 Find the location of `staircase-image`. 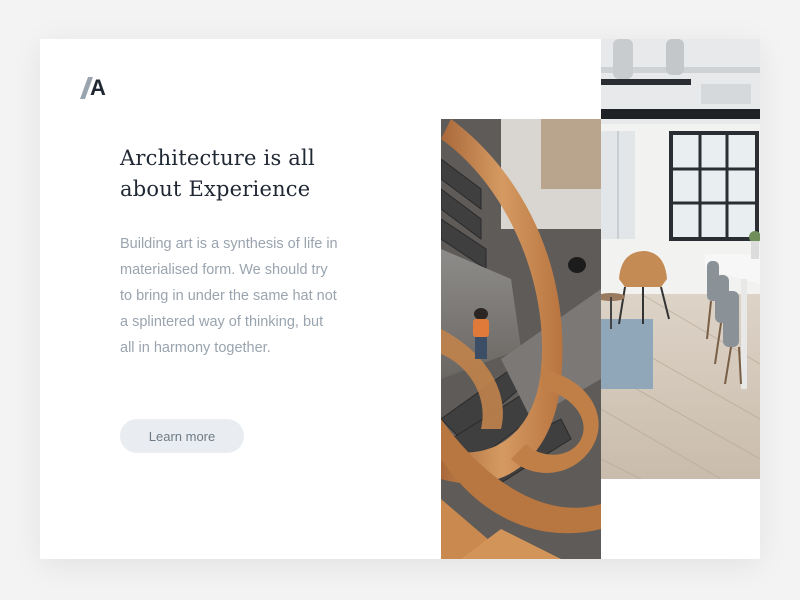

staircase-image is located at coordinates (521, 339).